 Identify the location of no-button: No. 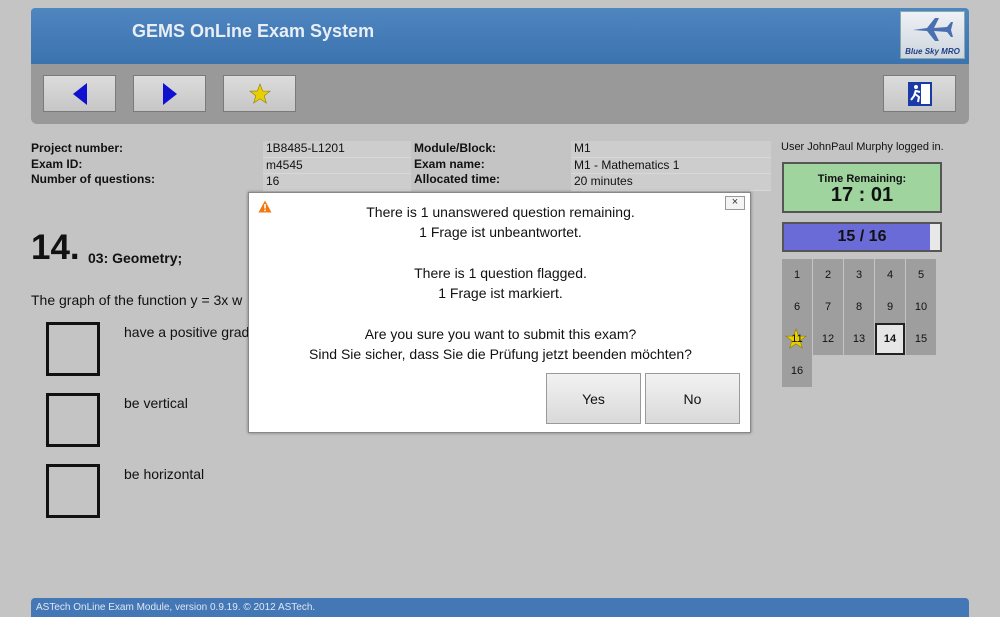
(692, 398).